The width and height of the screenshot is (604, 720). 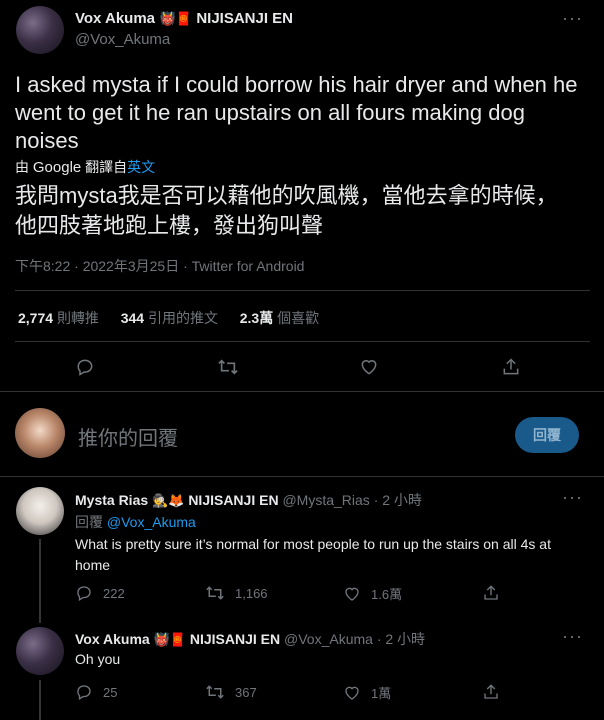 What do you see at coordinates (114, 593) in the screenshot?
I see `reply-count: 222` at bounding box center [114, 593].